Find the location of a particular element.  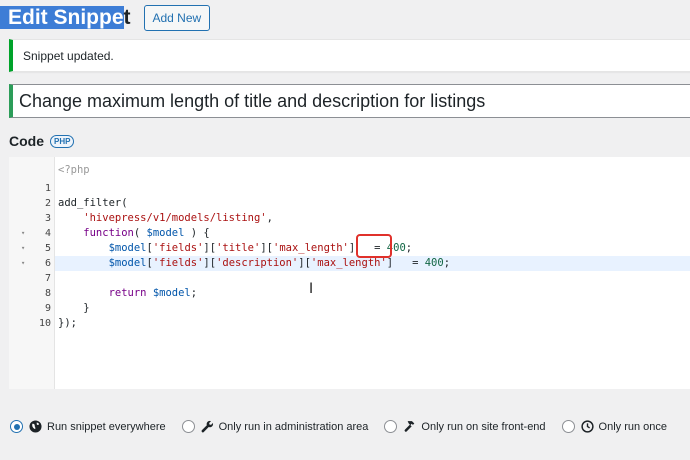

code-token: function is located at coordinates (96, 233).